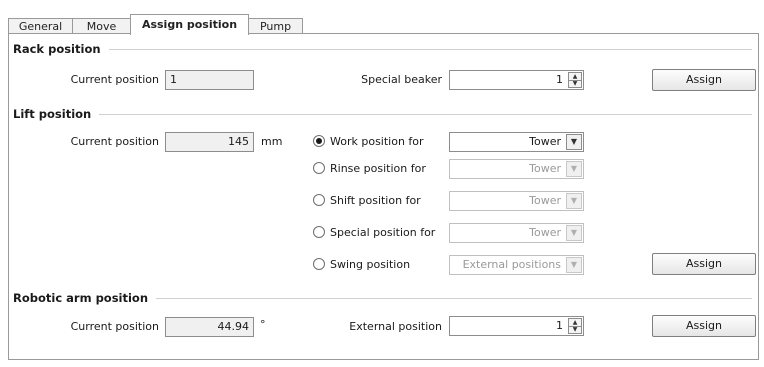  Describe the element at coordinates (319, 232) in the screenshot. I see `special-position-radio` at that location.